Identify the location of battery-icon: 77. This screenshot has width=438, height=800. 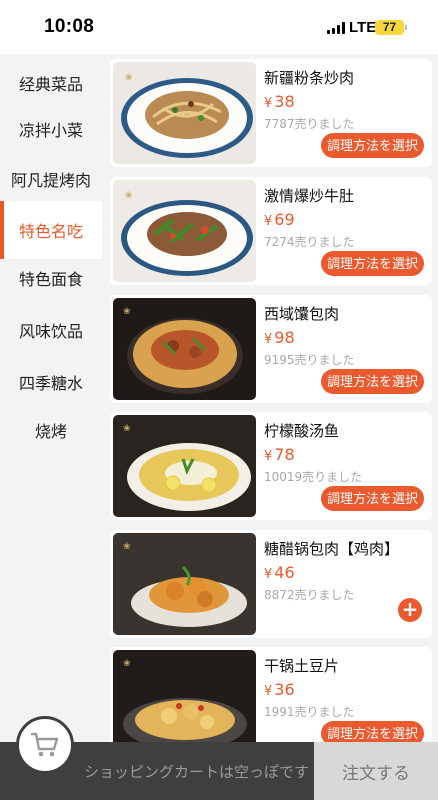
(389, 27).